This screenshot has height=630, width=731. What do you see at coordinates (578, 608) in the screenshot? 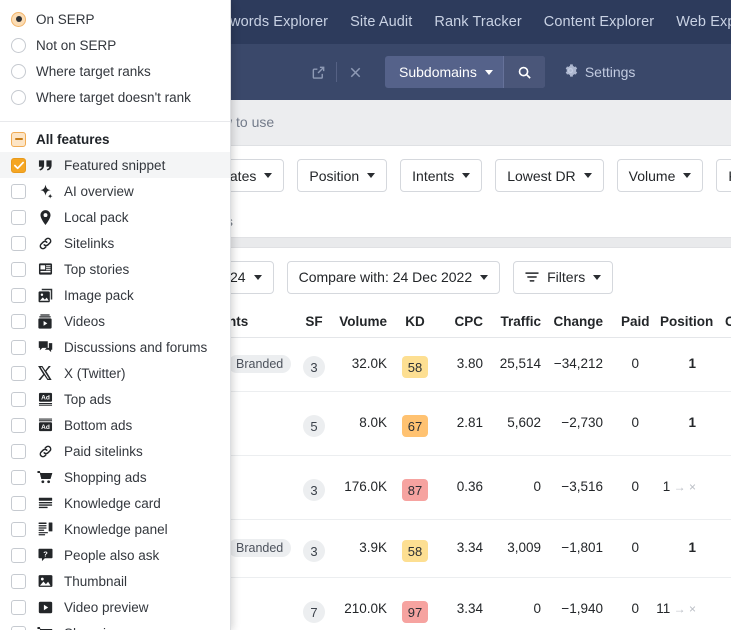
I see `cell-change: −1,940` at bounding box center [578, 608].